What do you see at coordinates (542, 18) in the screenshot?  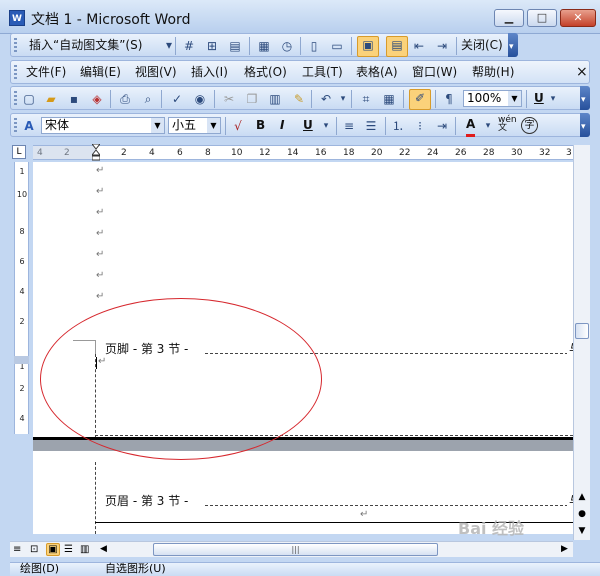 I see `maximize-button: □` at bounding box center [542, 18].